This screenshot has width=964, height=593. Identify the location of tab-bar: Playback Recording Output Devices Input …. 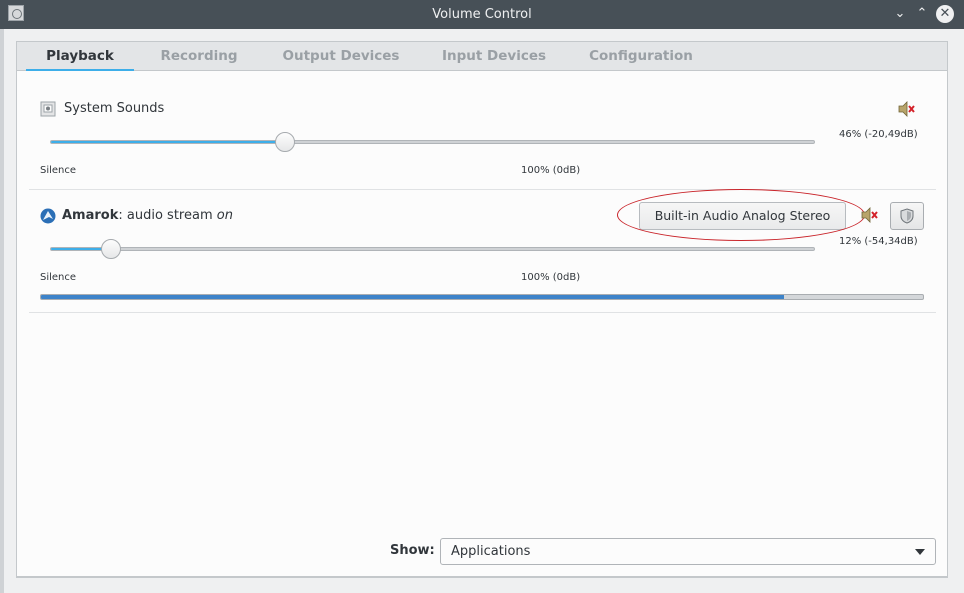
(482, 56).